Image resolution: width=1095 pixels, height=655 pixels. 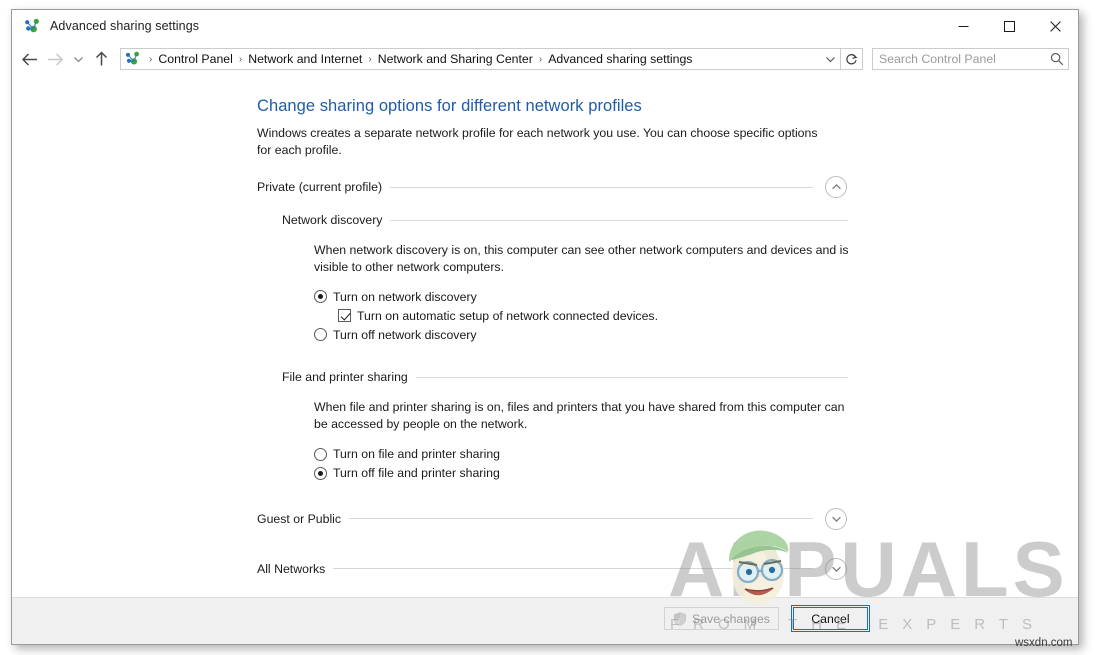 What do you see at coordinates (320, 335) in the screenshot?
I see `radio-turn-off-network-discovery` at bounding box center [320, 335].